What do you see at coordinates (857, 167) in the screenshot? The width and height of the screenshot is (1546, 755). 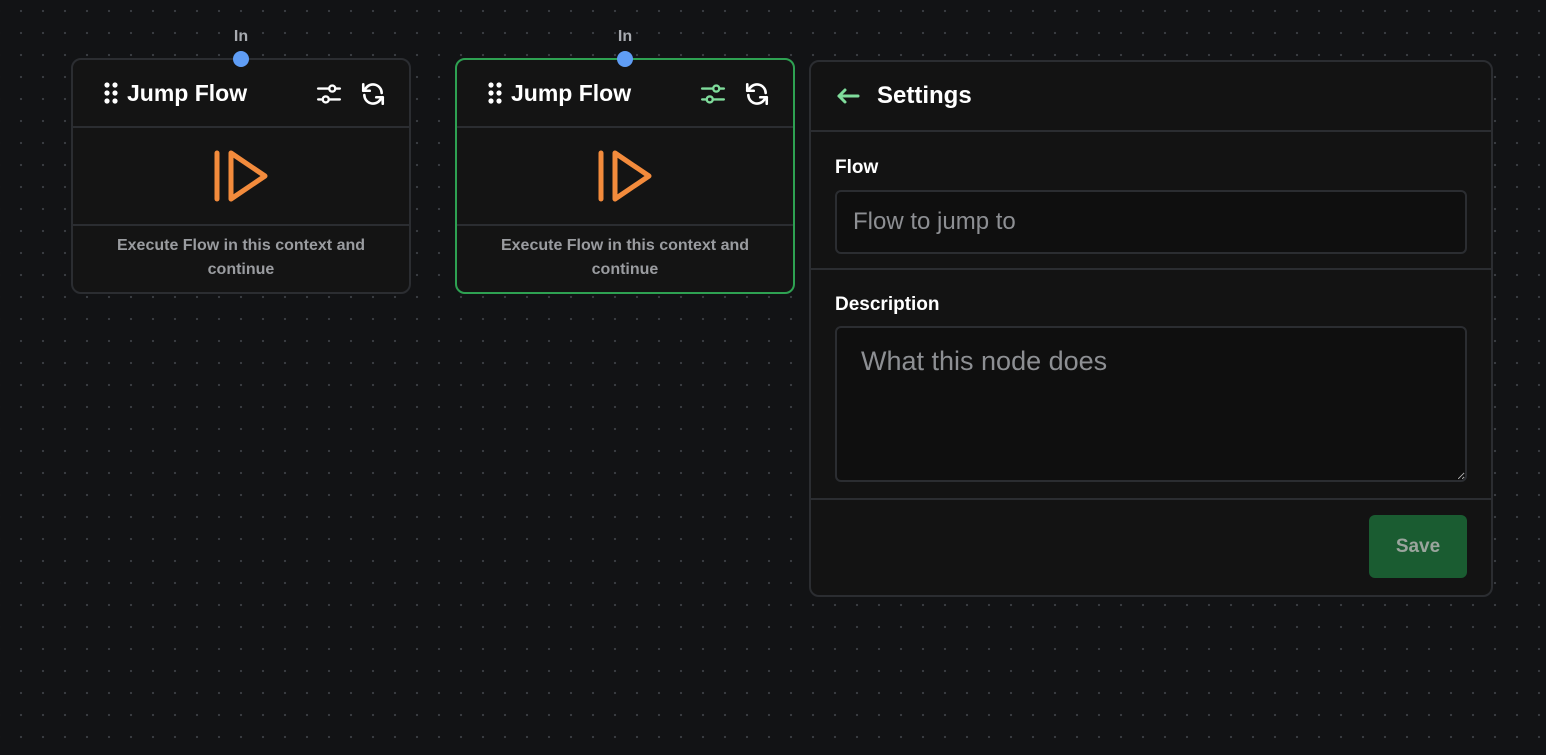 I see `flow-label: Flow` at bounding box center [857, 167].